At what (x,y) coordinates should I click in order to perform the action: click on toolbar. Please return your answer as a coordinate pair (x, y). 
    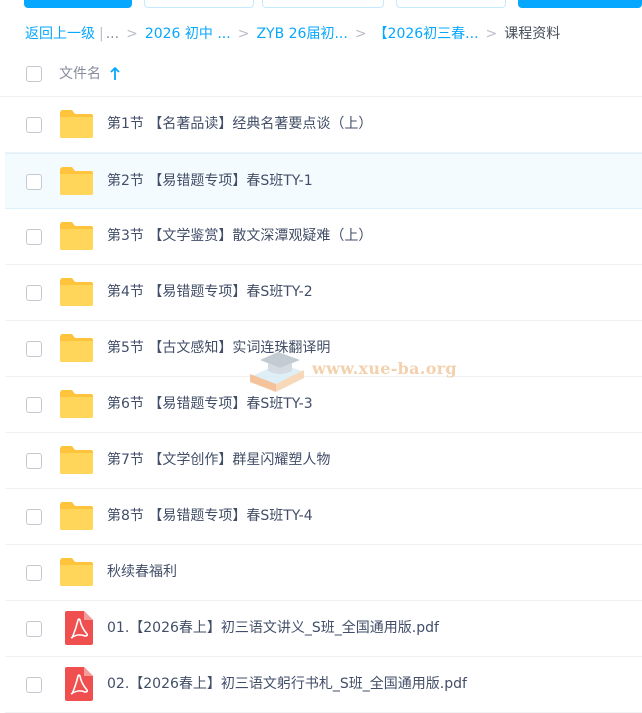
    Looking at the image, I should click on (321, 5).